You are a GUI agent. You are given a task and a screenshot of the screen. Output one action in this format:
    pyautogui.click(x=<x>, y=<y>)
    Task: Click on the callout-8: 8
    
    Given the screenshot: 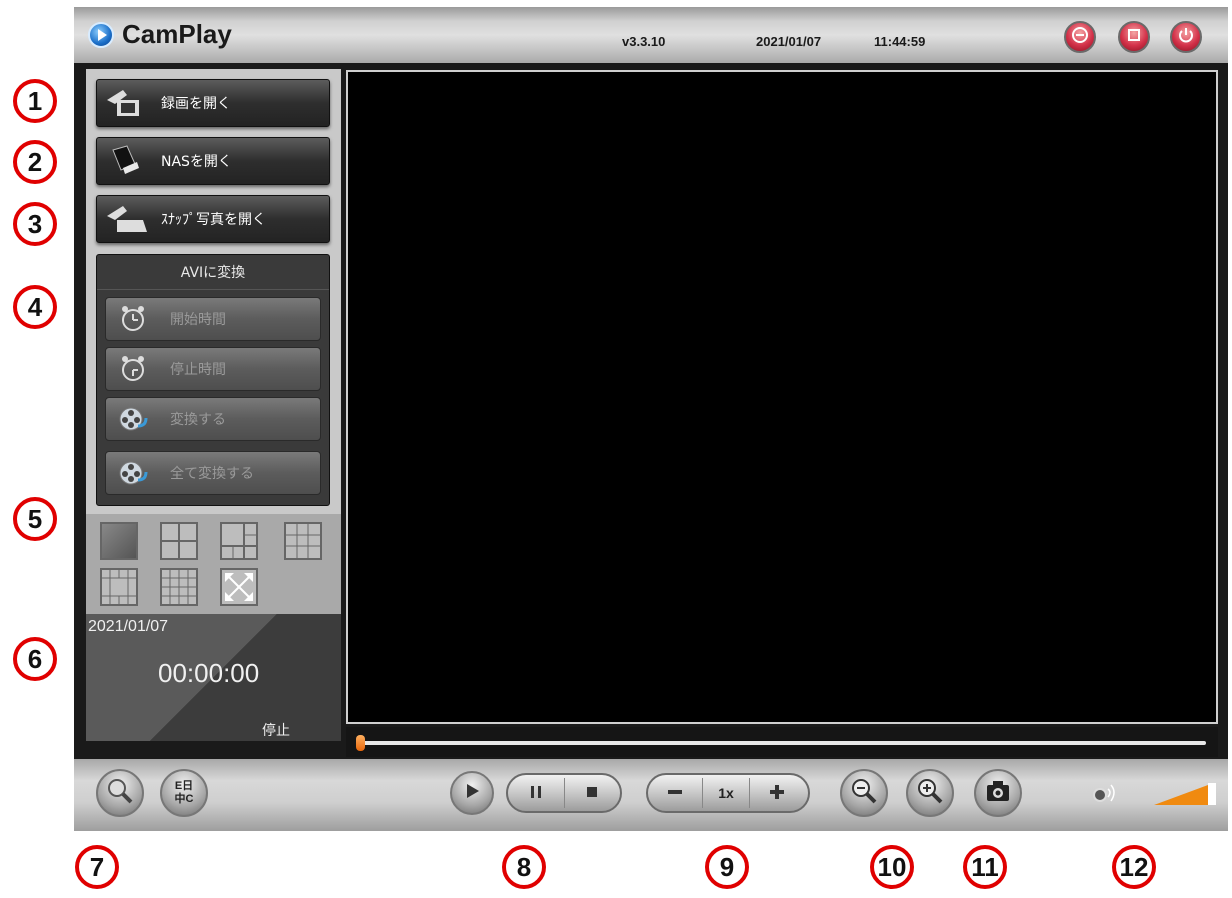 What is the action you would take?
    pyautogui.click(x=524, y=867)
    